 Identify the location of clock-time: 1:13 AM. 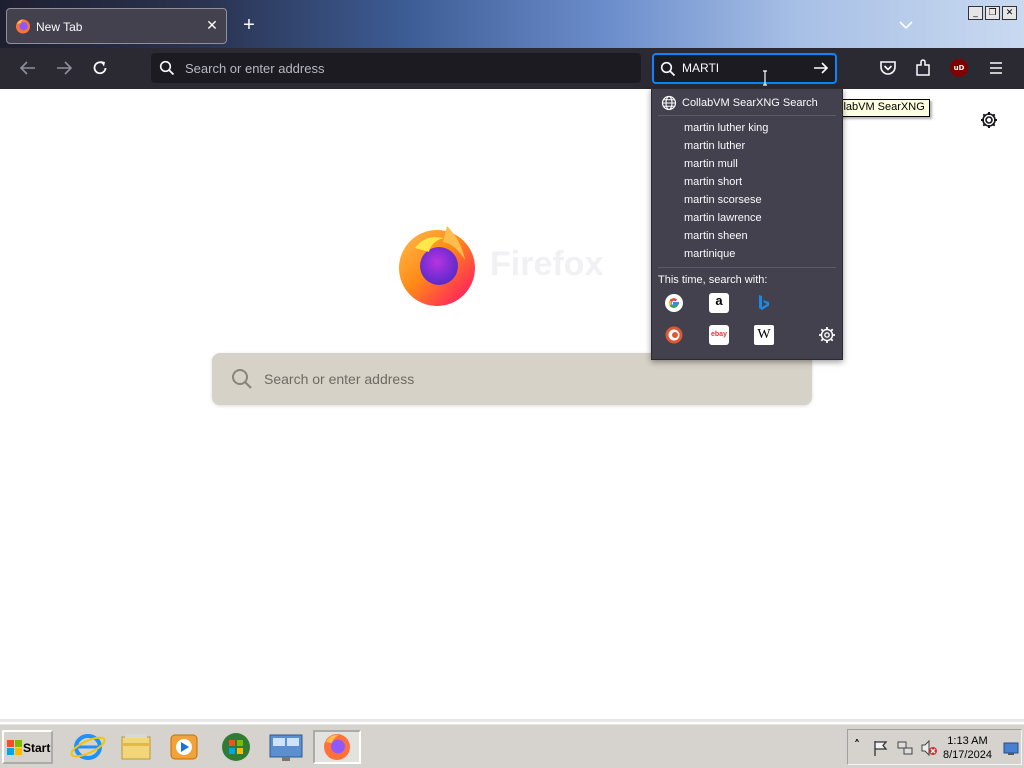
(967, 741).